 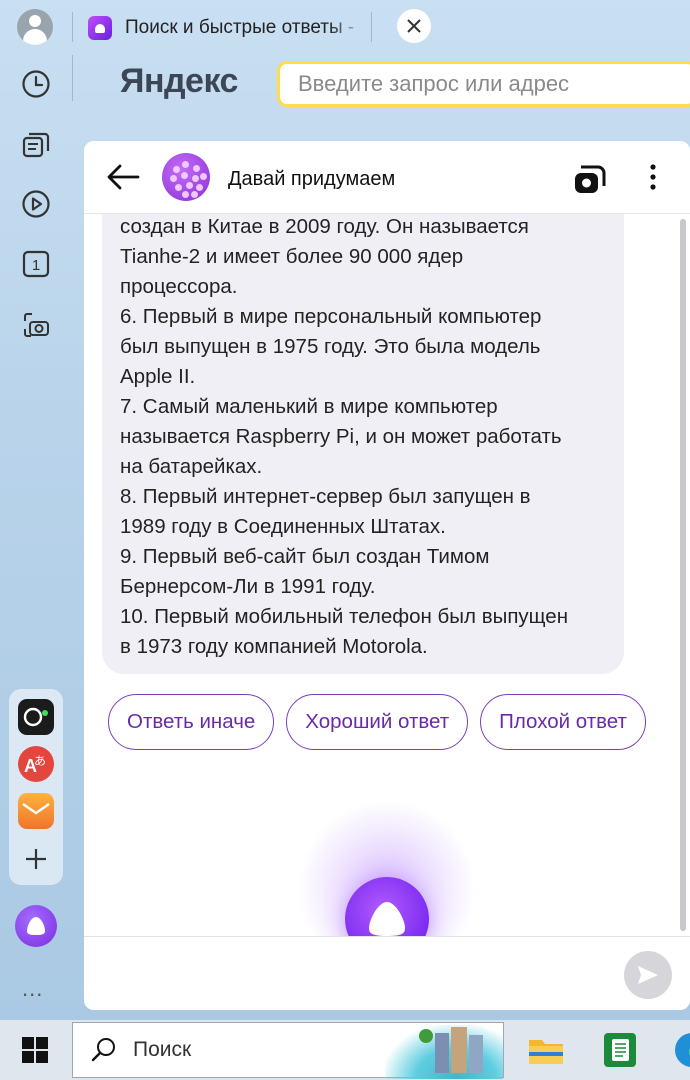 I want to click on search-icon, so click(x=103, y=1050).